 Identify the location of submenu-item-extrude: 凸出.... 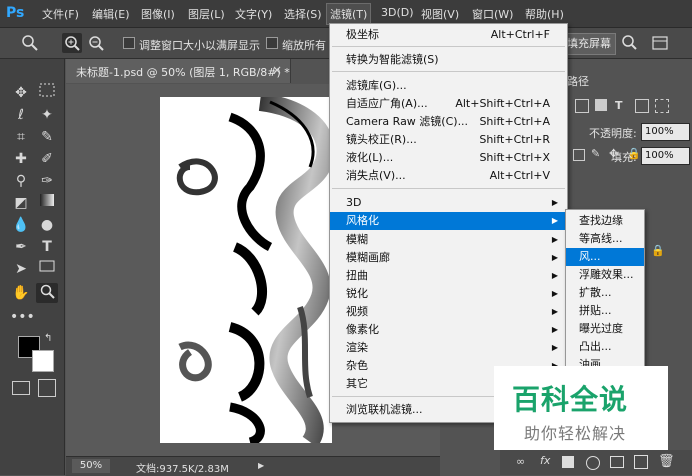
(605, 347).